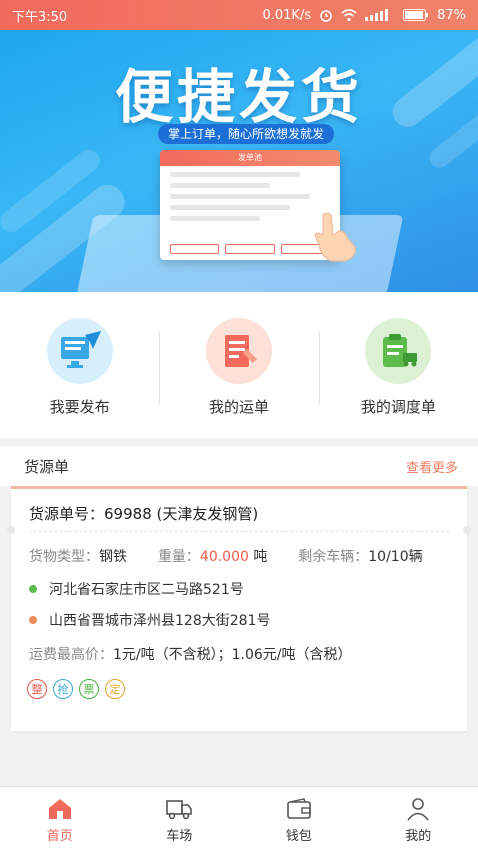 This screenshot has height=850, width=478. Describe the element at coordinates (333, 557) in the screenshot. I see `remaining-label: 剩余车辆：` at that location.